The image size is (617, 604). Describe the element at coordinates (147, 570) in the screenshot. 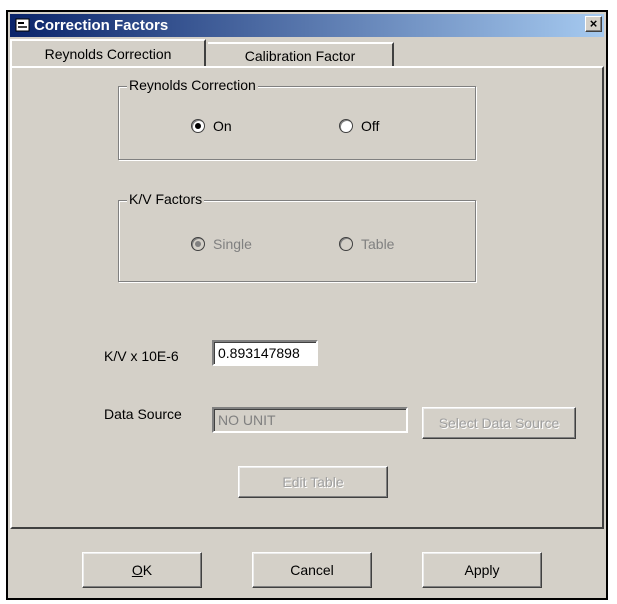

I see `ok-label: K` at that location.